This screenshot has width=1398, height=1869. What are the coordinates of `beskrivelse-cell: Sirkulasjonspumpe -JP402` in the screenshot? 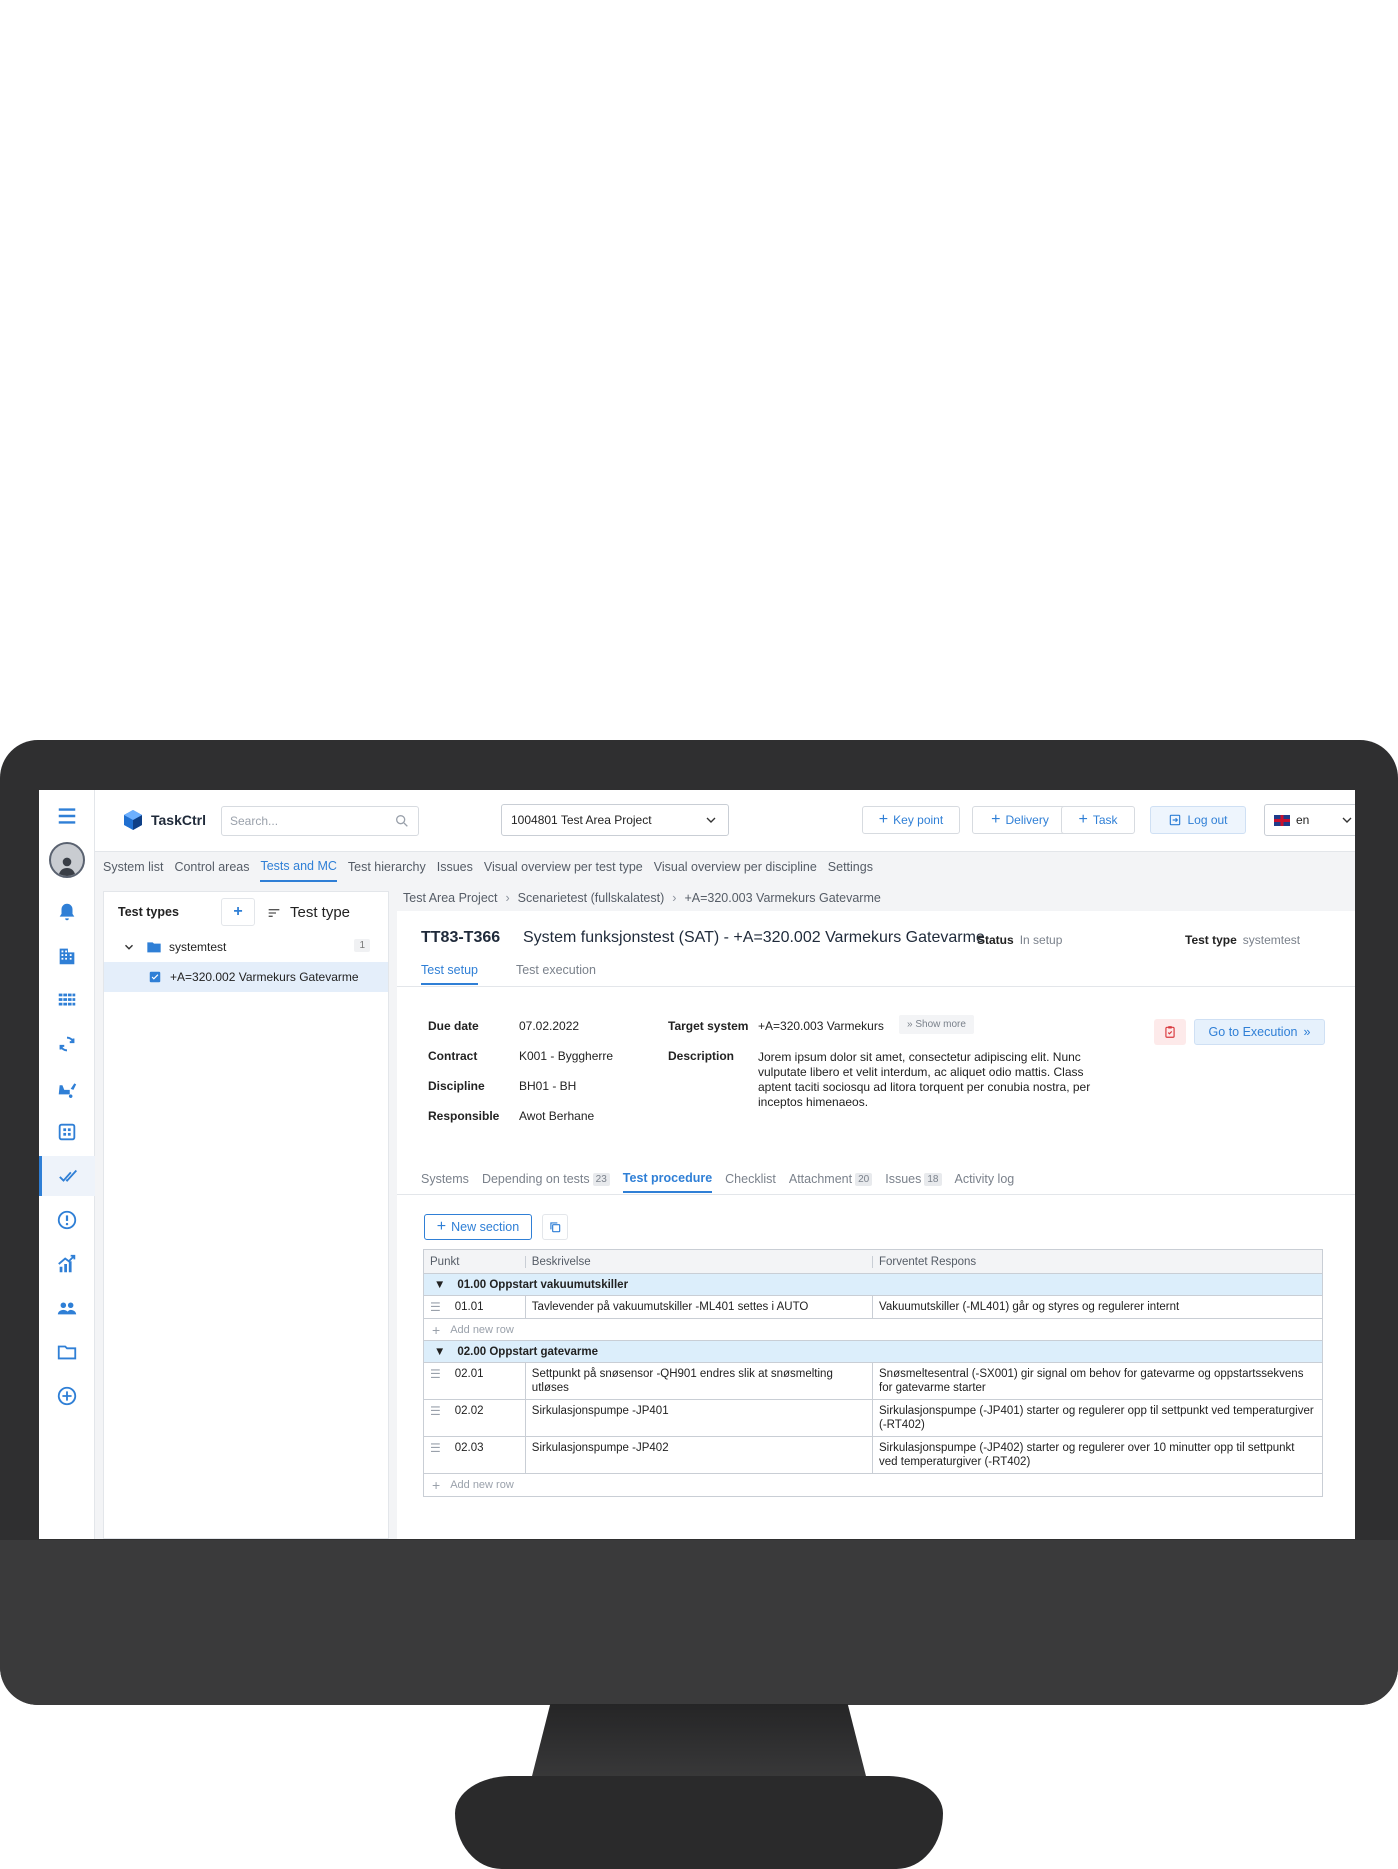 It's located at (700, 1455).